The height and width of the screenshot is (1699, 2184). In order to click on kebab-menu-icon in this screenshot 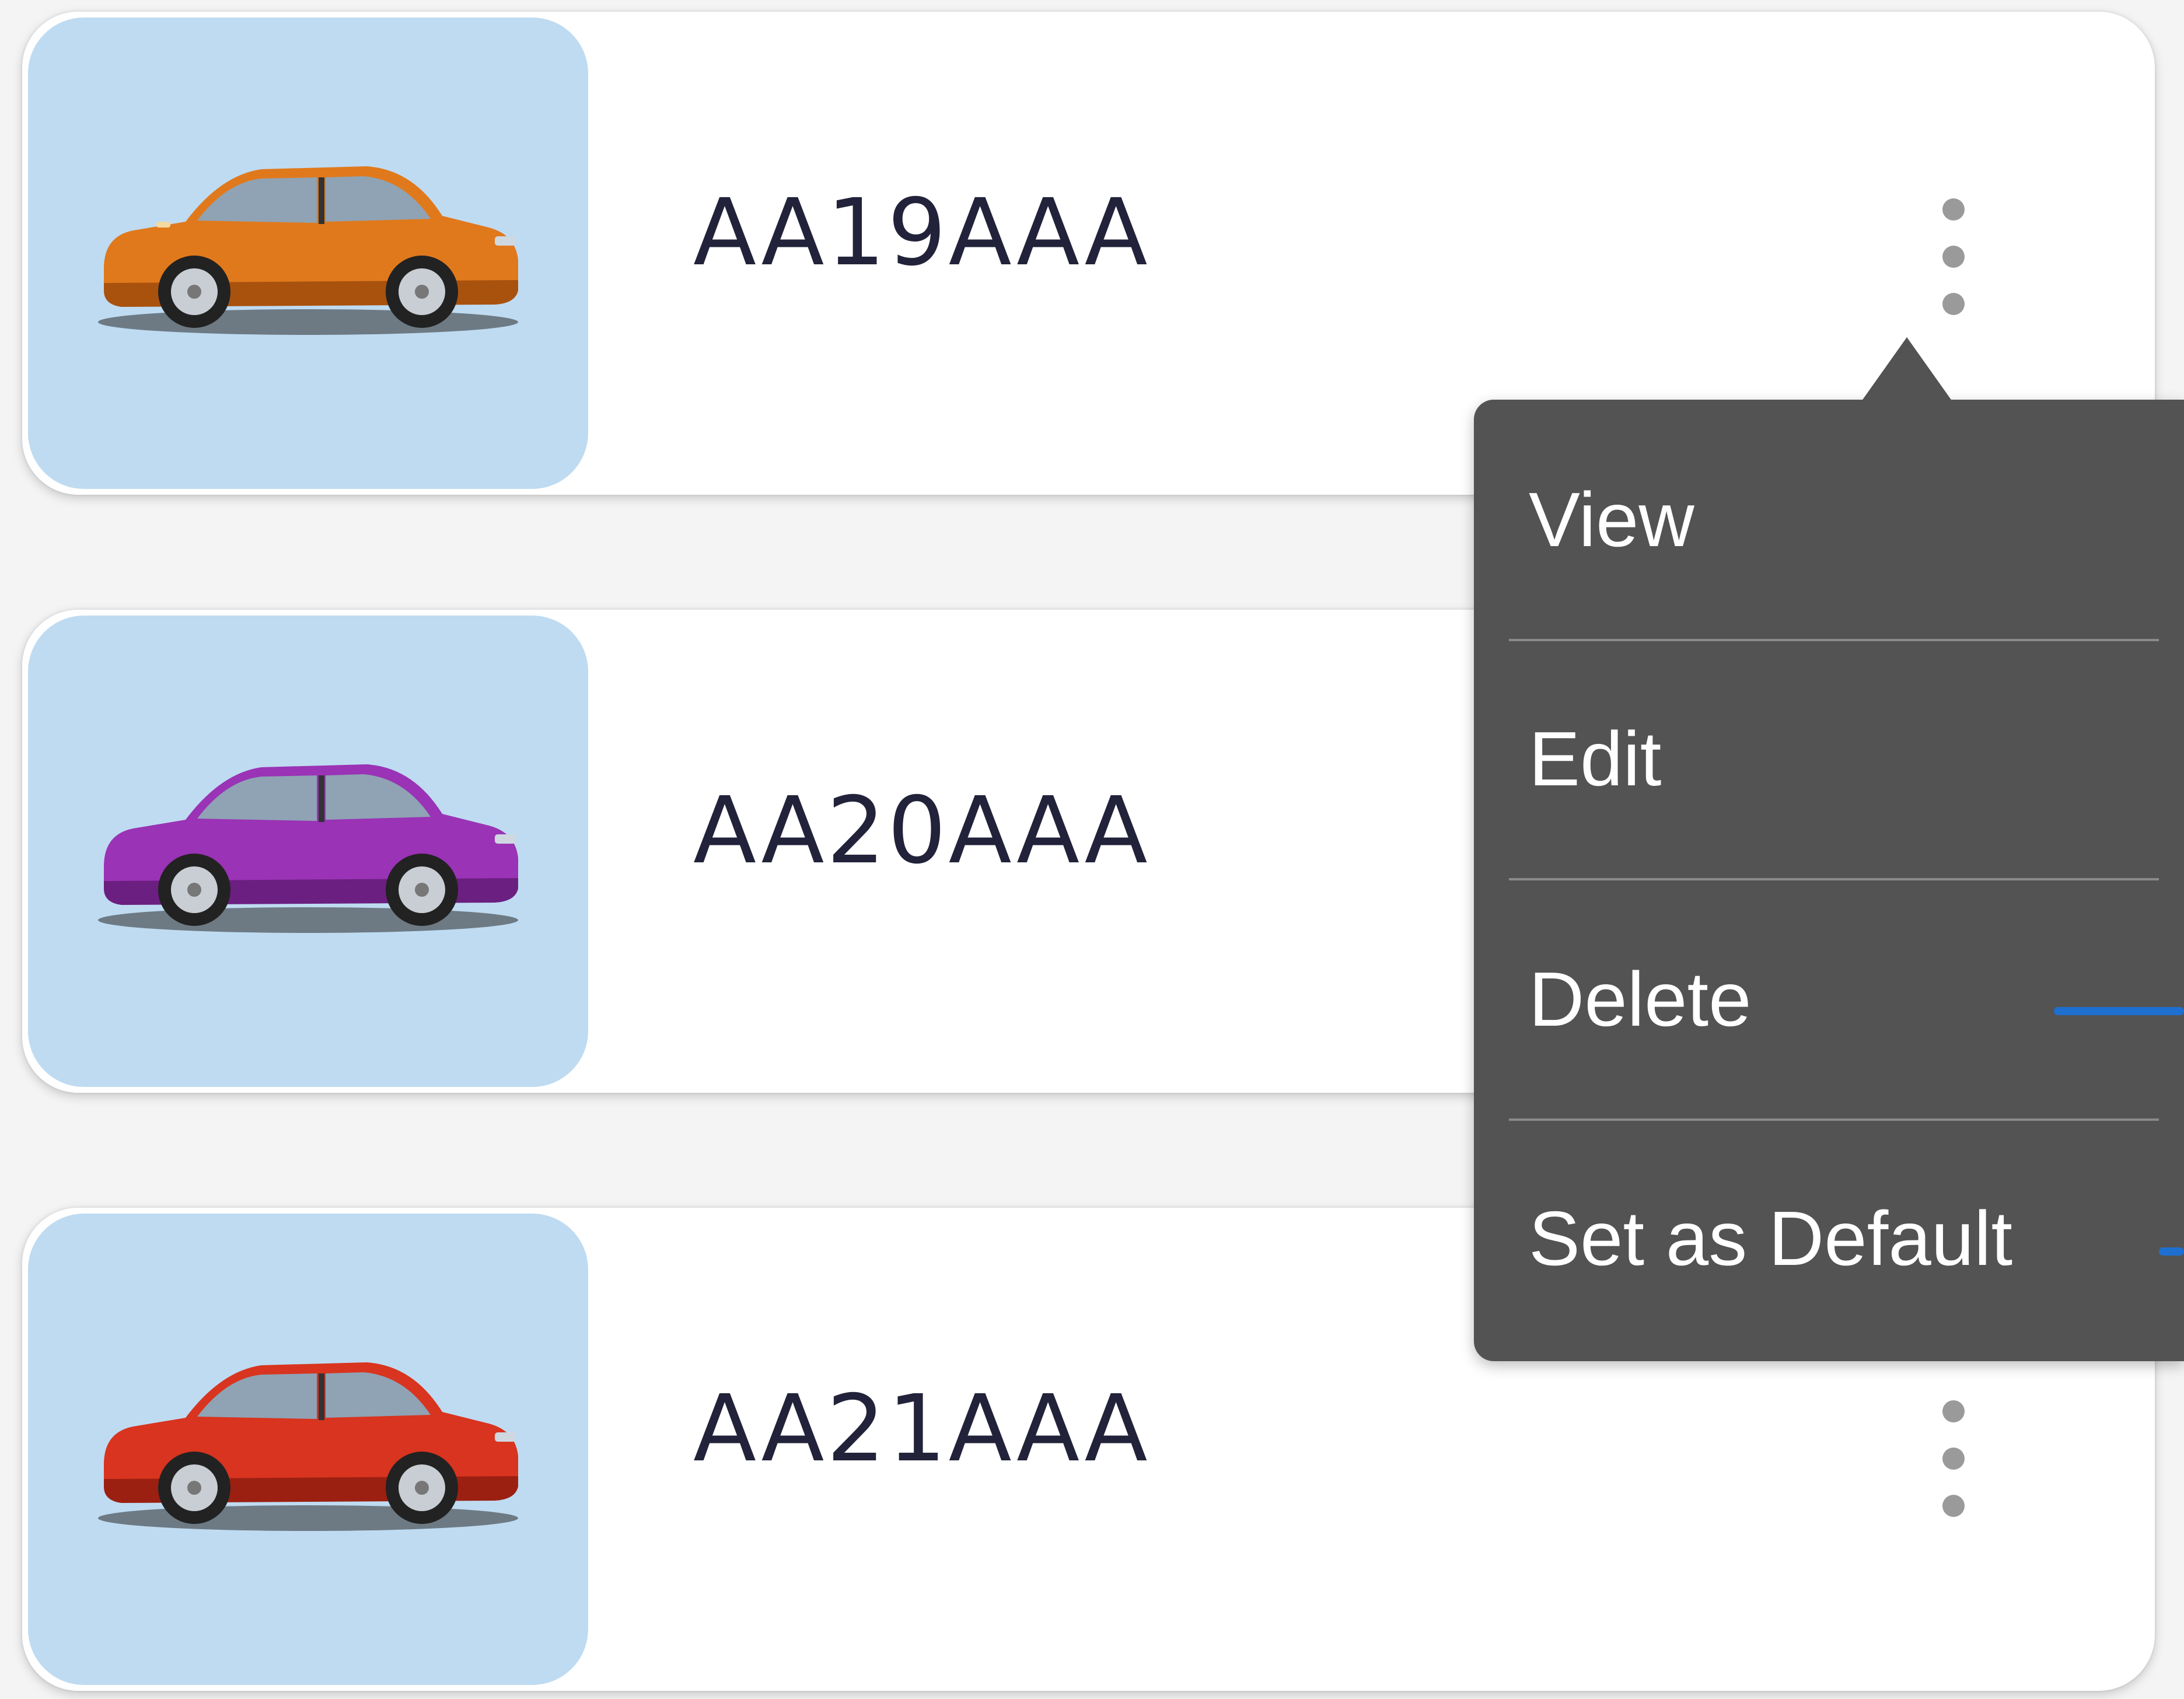, I will do `click(1953, 257)`.